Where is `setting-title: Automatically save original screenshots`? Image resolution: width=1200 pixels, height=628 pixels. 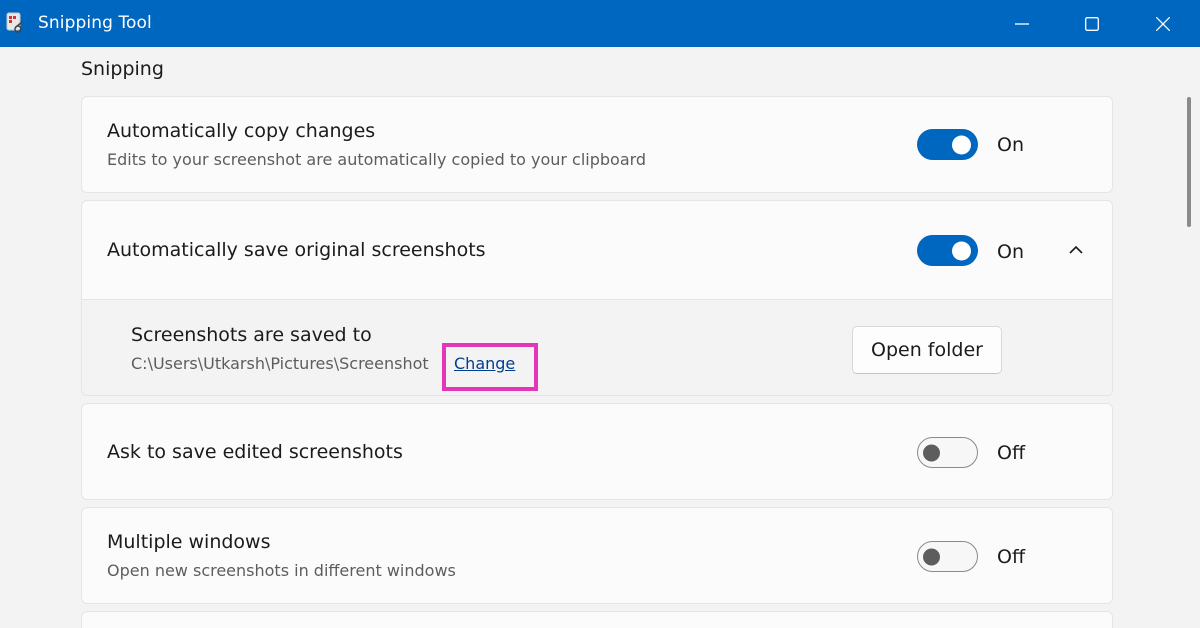
setting-title: Automatically save original screenshots is located at coordinates (296, 250).